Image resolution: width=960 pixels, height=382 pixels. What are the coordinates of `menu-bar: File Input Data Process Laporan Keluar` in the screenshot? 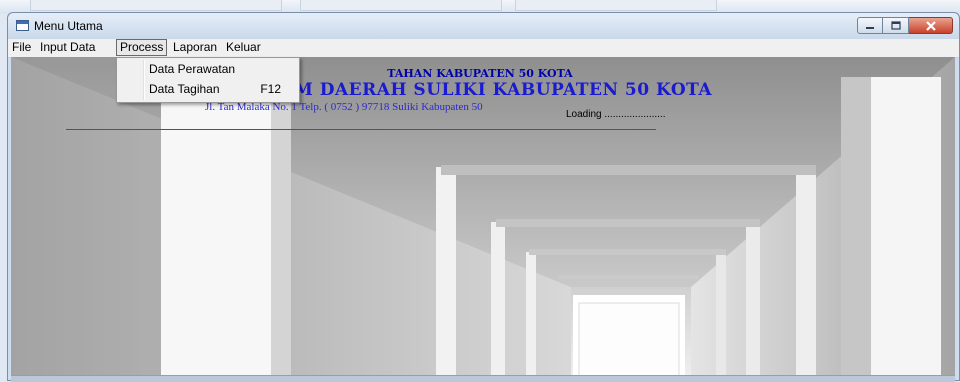 It's located at (483, 48).